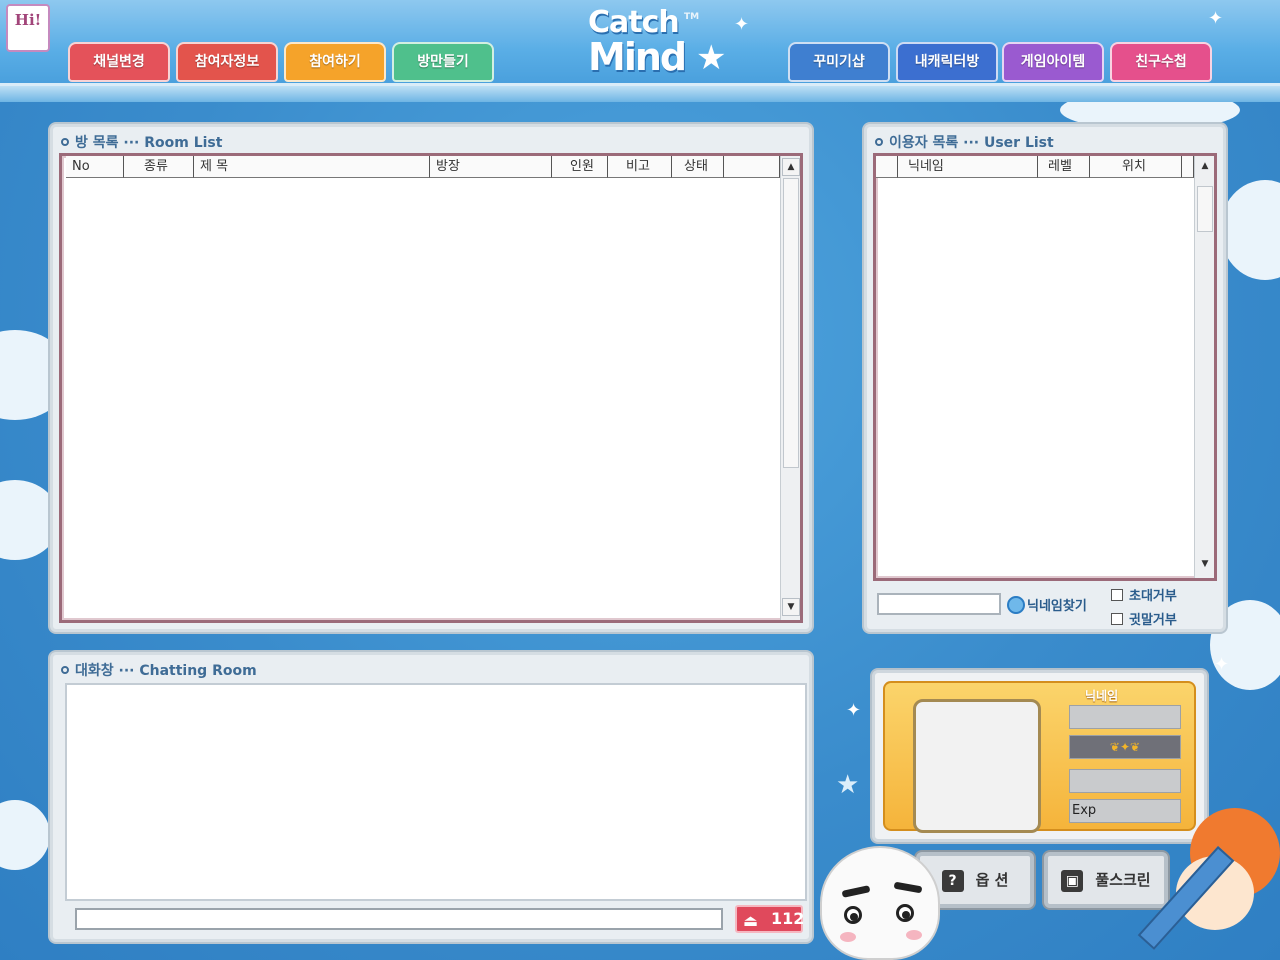 The image size is (1280, 960). Describe the element at coordinates (1102, 696) in the screenshot. I see `nickname-label: 닉네임` at that location.